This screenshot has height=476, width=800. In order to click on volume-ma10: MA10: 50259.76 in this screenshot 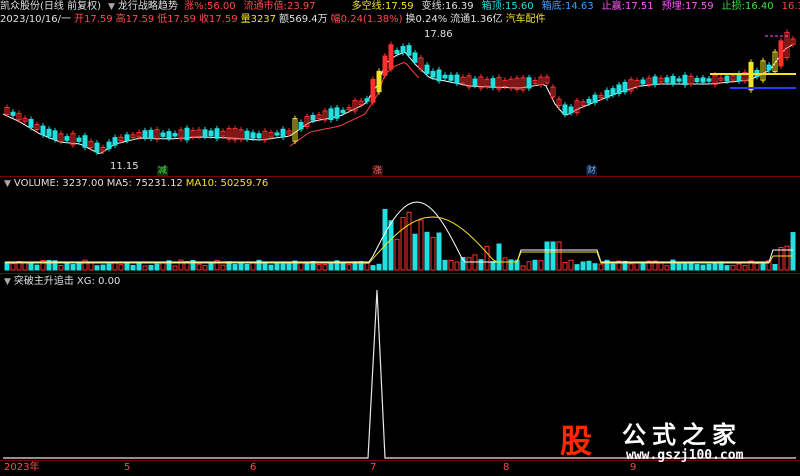, I will do `click(227, 183)`.